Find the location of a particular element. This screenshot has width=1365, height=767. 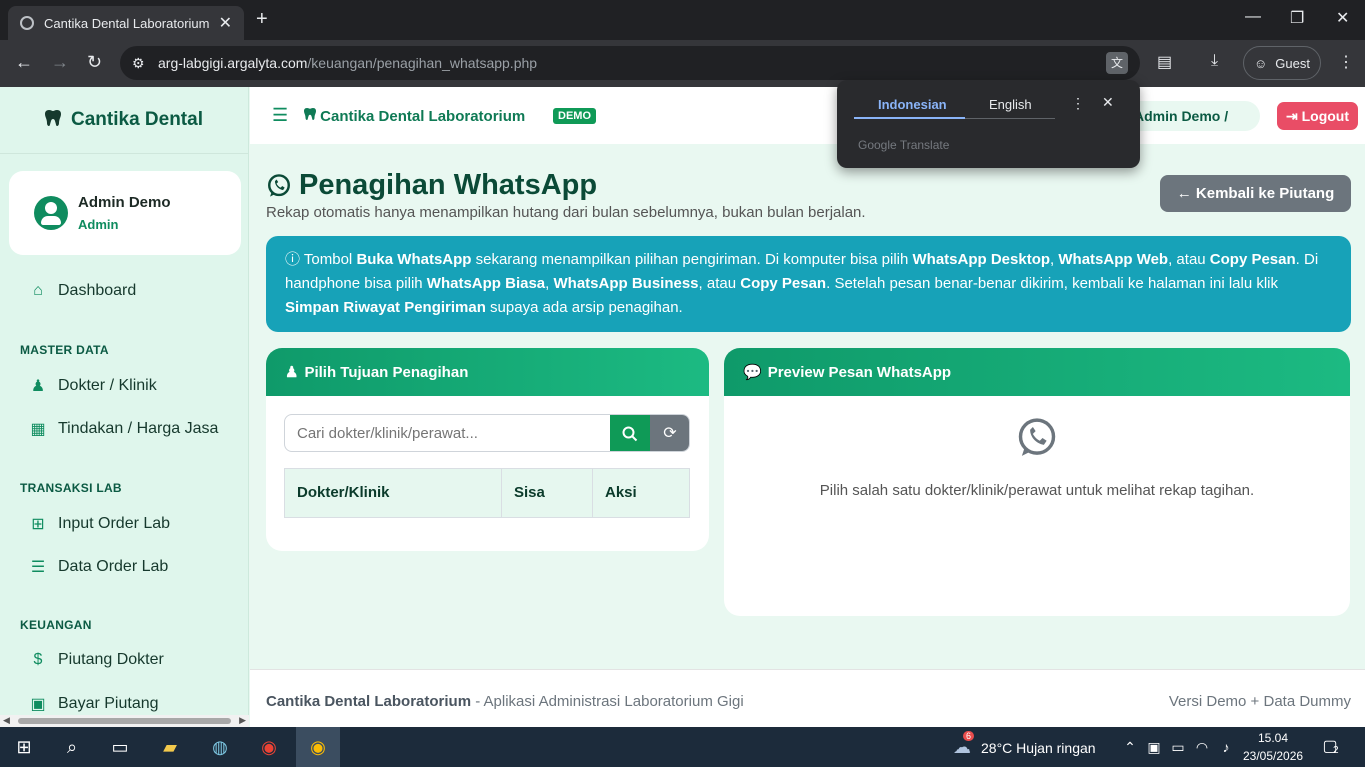

sidebar-scrollbar: ◀ ▶ is located at coordinates (124, 721).